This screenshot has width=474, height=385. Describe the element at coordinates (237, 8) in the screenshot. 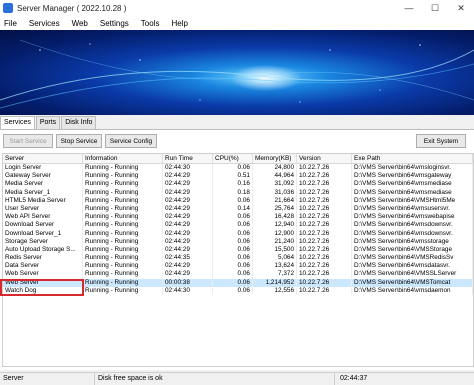

I see `title-bar: Server Manager ( 2022.10.28 ) — ☐ ✕` at that location.